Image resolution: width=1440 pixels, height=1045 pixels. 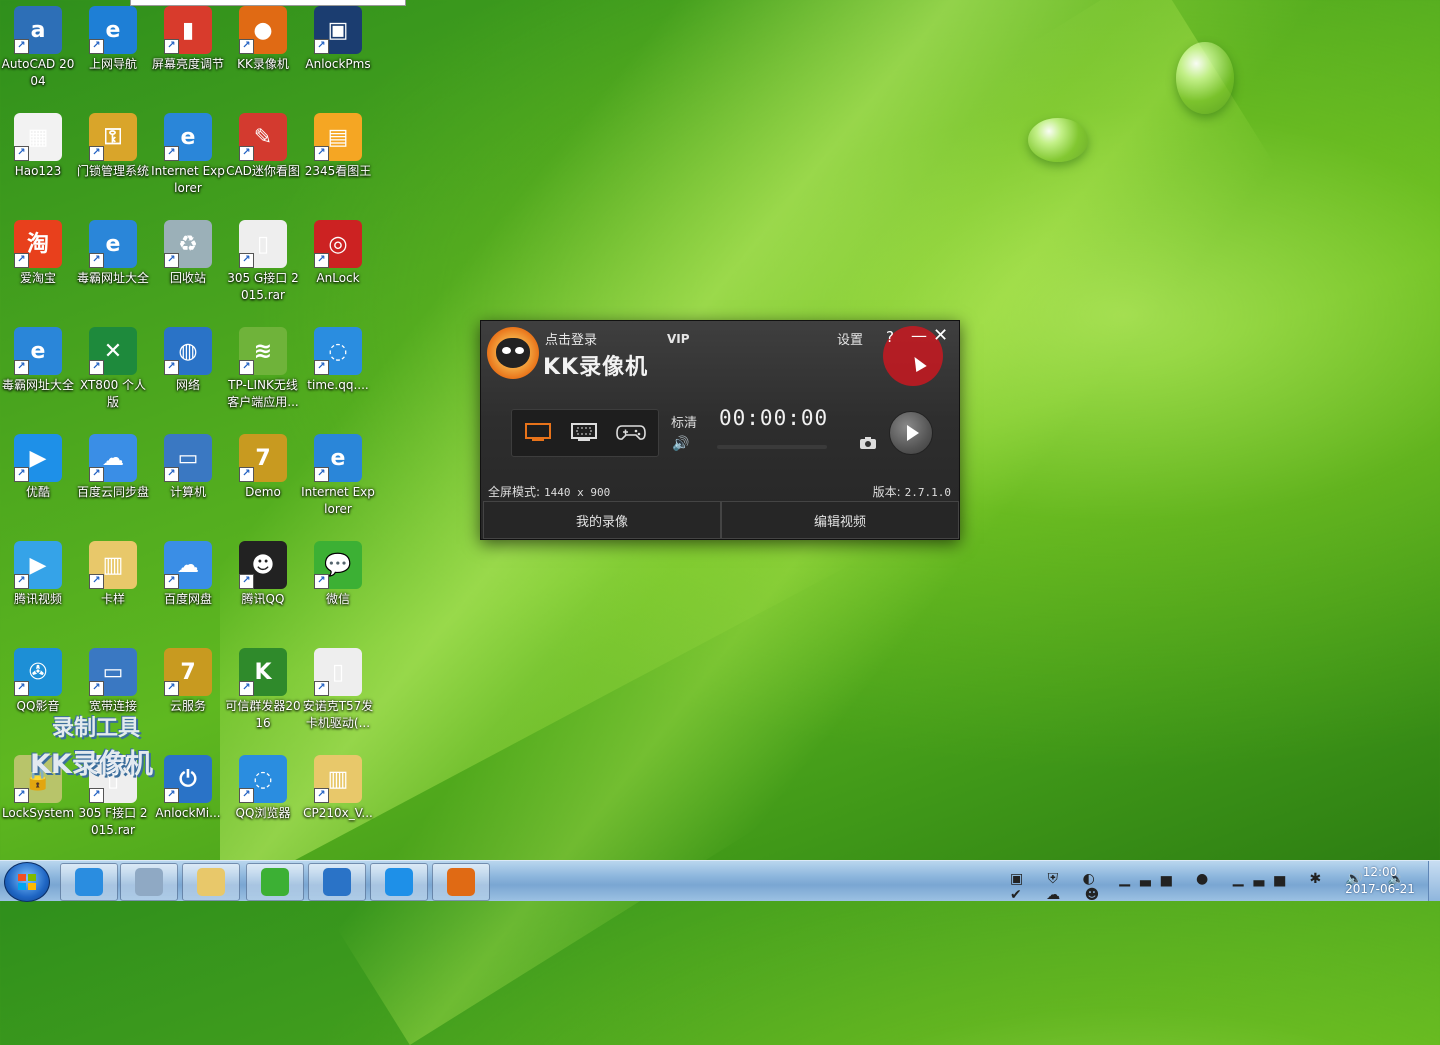 I want to click on desktop-icon: ⚿ ↗ 门锁管理系统, so click(x=113, y=146).